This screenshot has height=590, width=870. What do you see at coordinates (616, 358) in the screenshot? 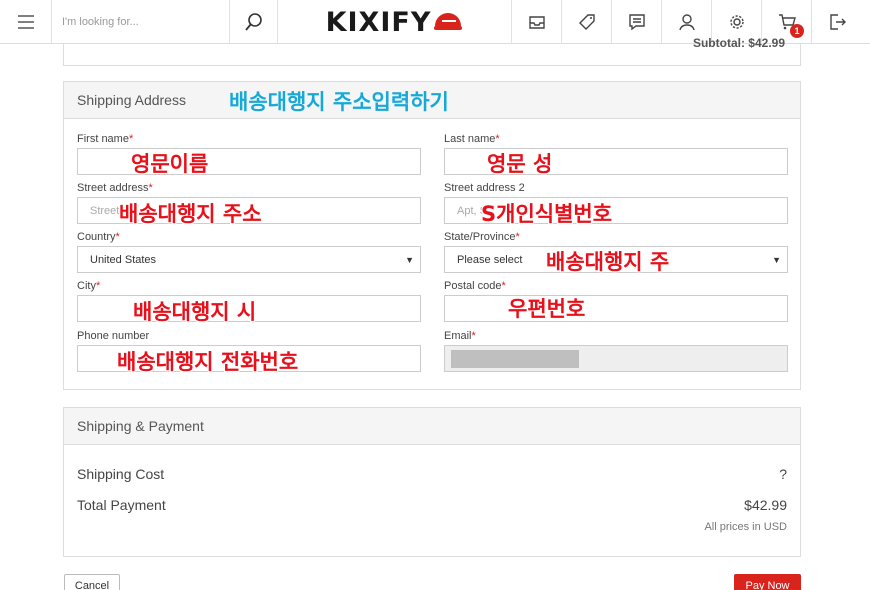
I see `email-field` at bounding box center [616, 358].